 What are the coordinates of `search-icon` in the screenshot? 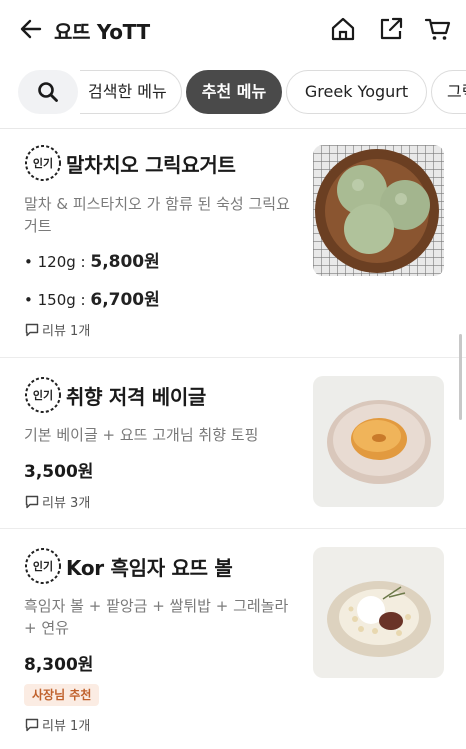 It's located at (48, 92).